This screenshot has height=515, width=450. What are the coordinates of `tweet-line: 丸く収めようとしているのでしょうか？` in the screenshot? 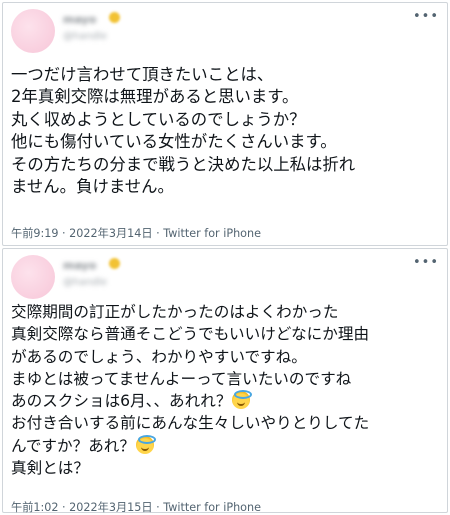 It's located at (158, 119).